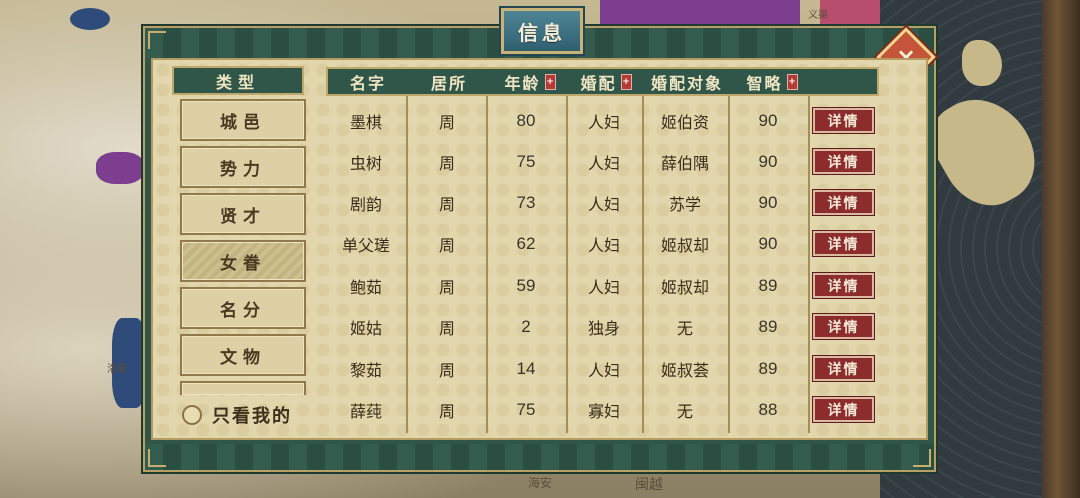 Image resolution: width=1080 pixels, height=498 pixels. I want to click on column-header-spouse: 婚配对象, so click(687, 81).